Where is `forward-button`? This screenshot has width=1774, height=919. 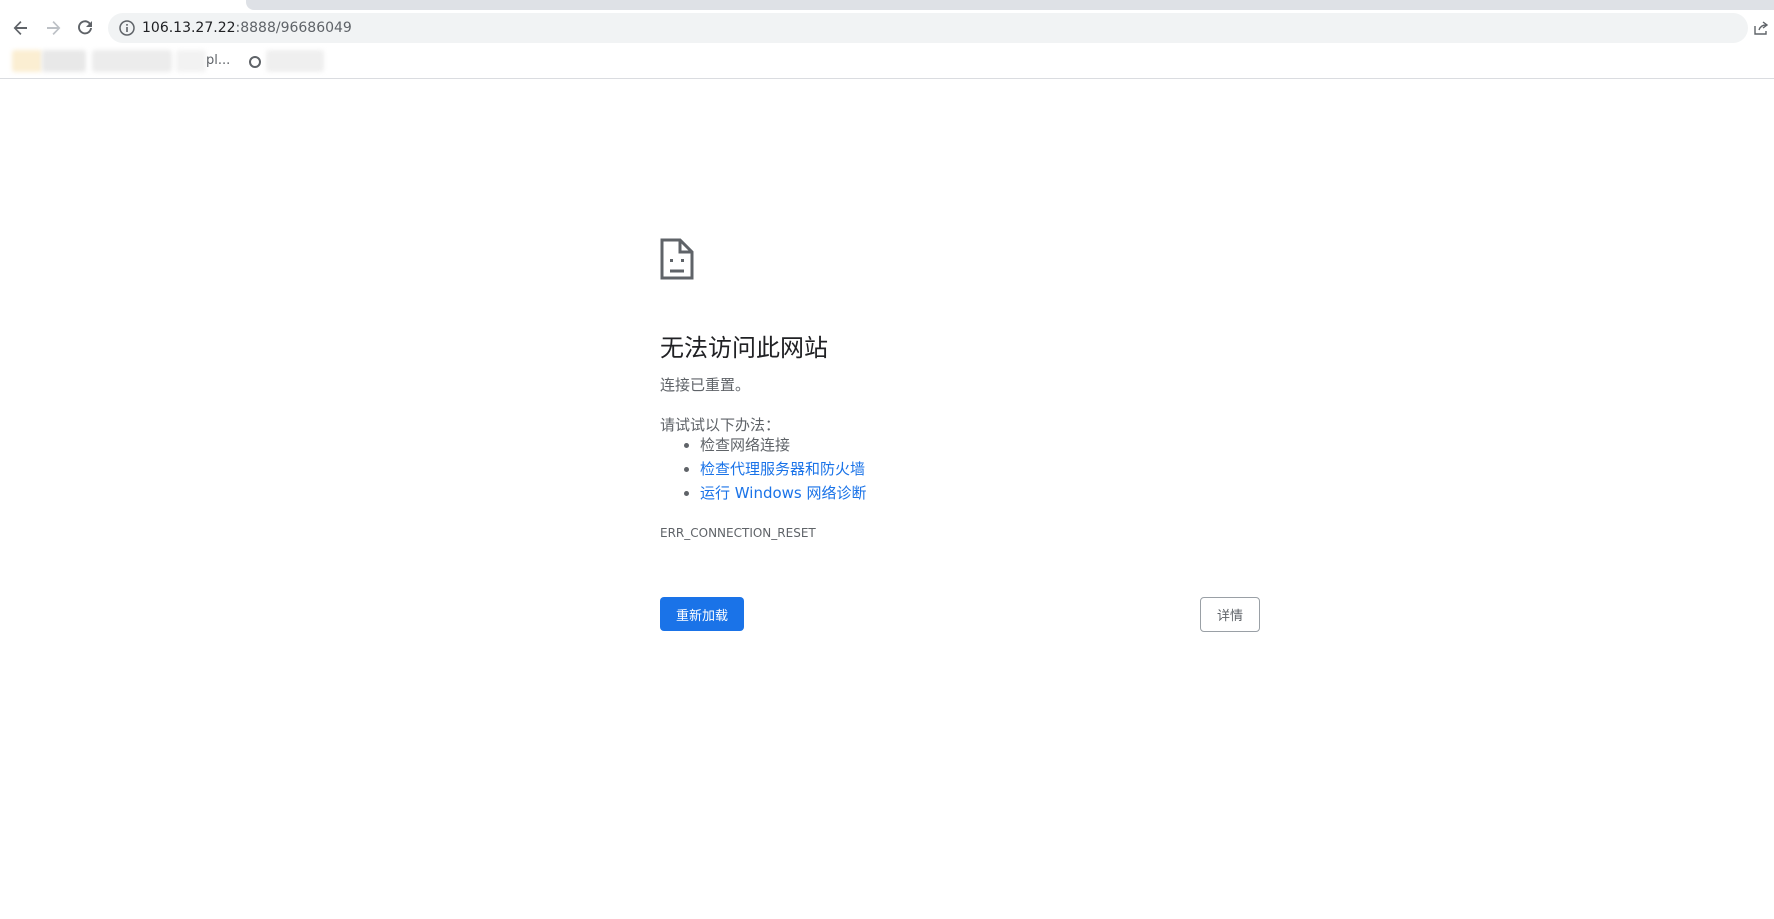 forward-button is located at coordinates (53, 28).